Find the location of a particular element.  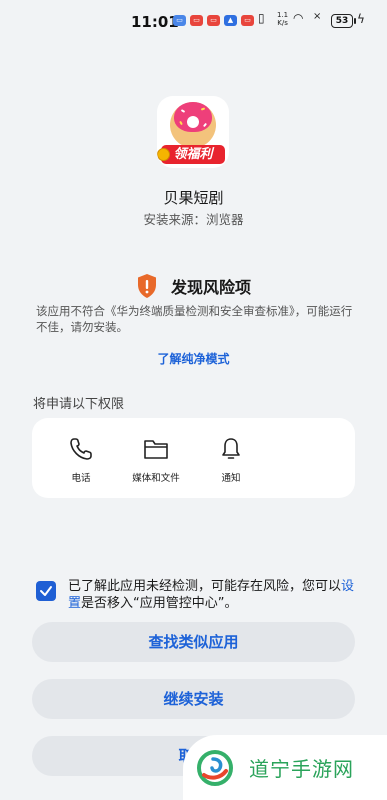

permissions-title: 将申请以下权限 is located at coordinates (79, 404).